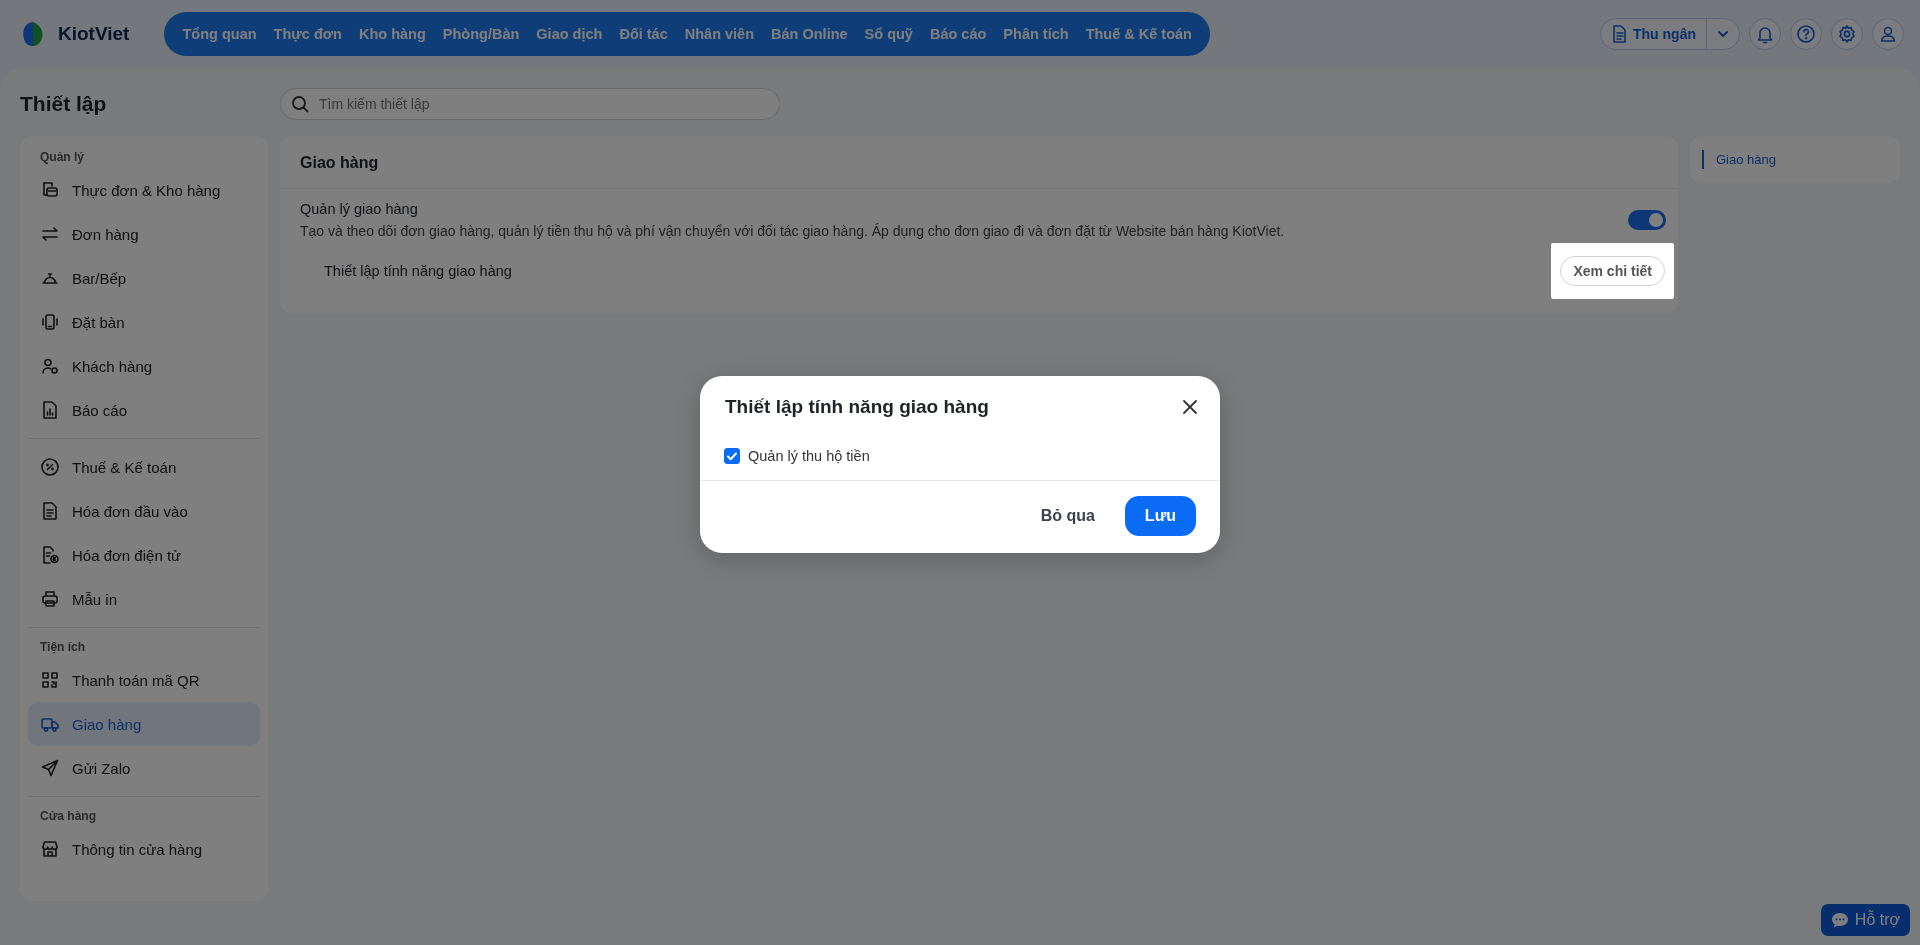 Image resolution: width=1920 pixels, height=945 pixels. What do you see at coordinates (392, 34) in the screenshot?
I see `nav-link: Kho hàng` at bounding box center [392, 34].